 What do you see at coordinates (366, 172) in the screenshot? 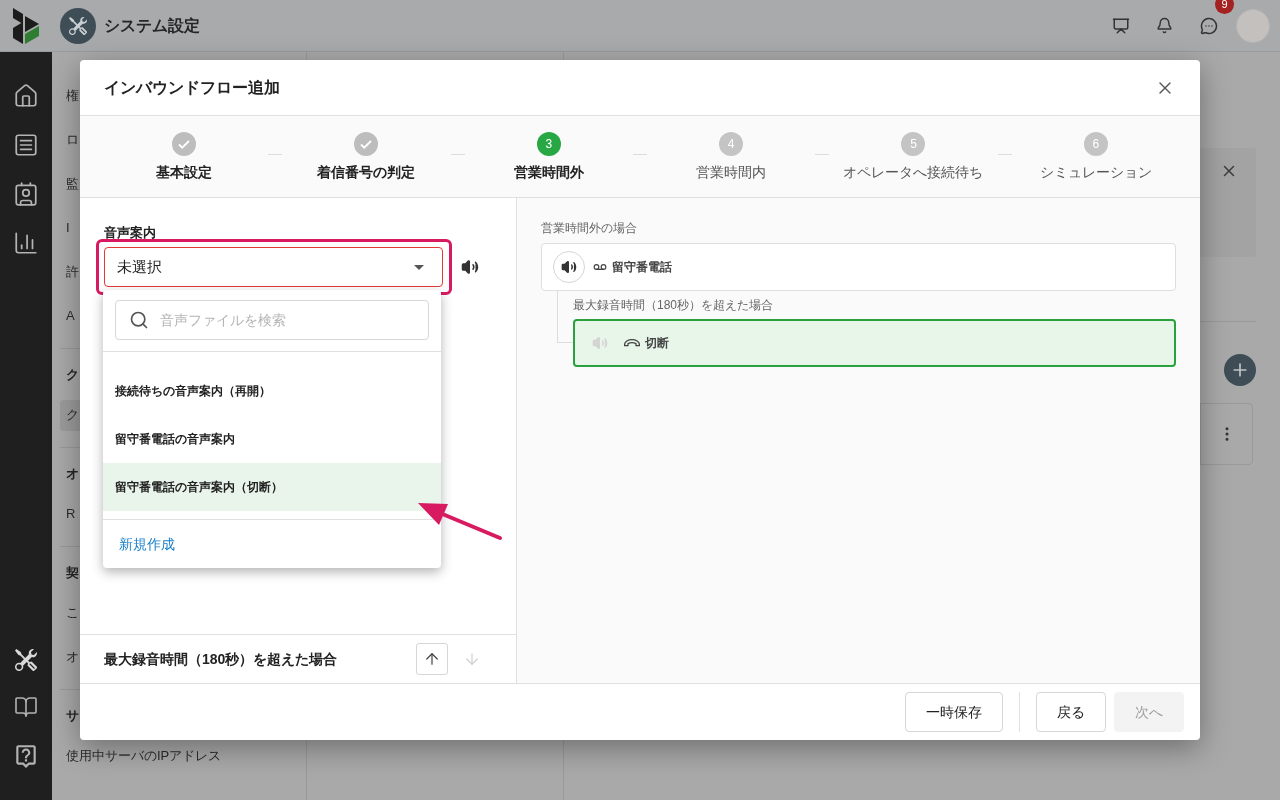
I see `step-label: 着信番号の判定` at bounding box center [366, 172].